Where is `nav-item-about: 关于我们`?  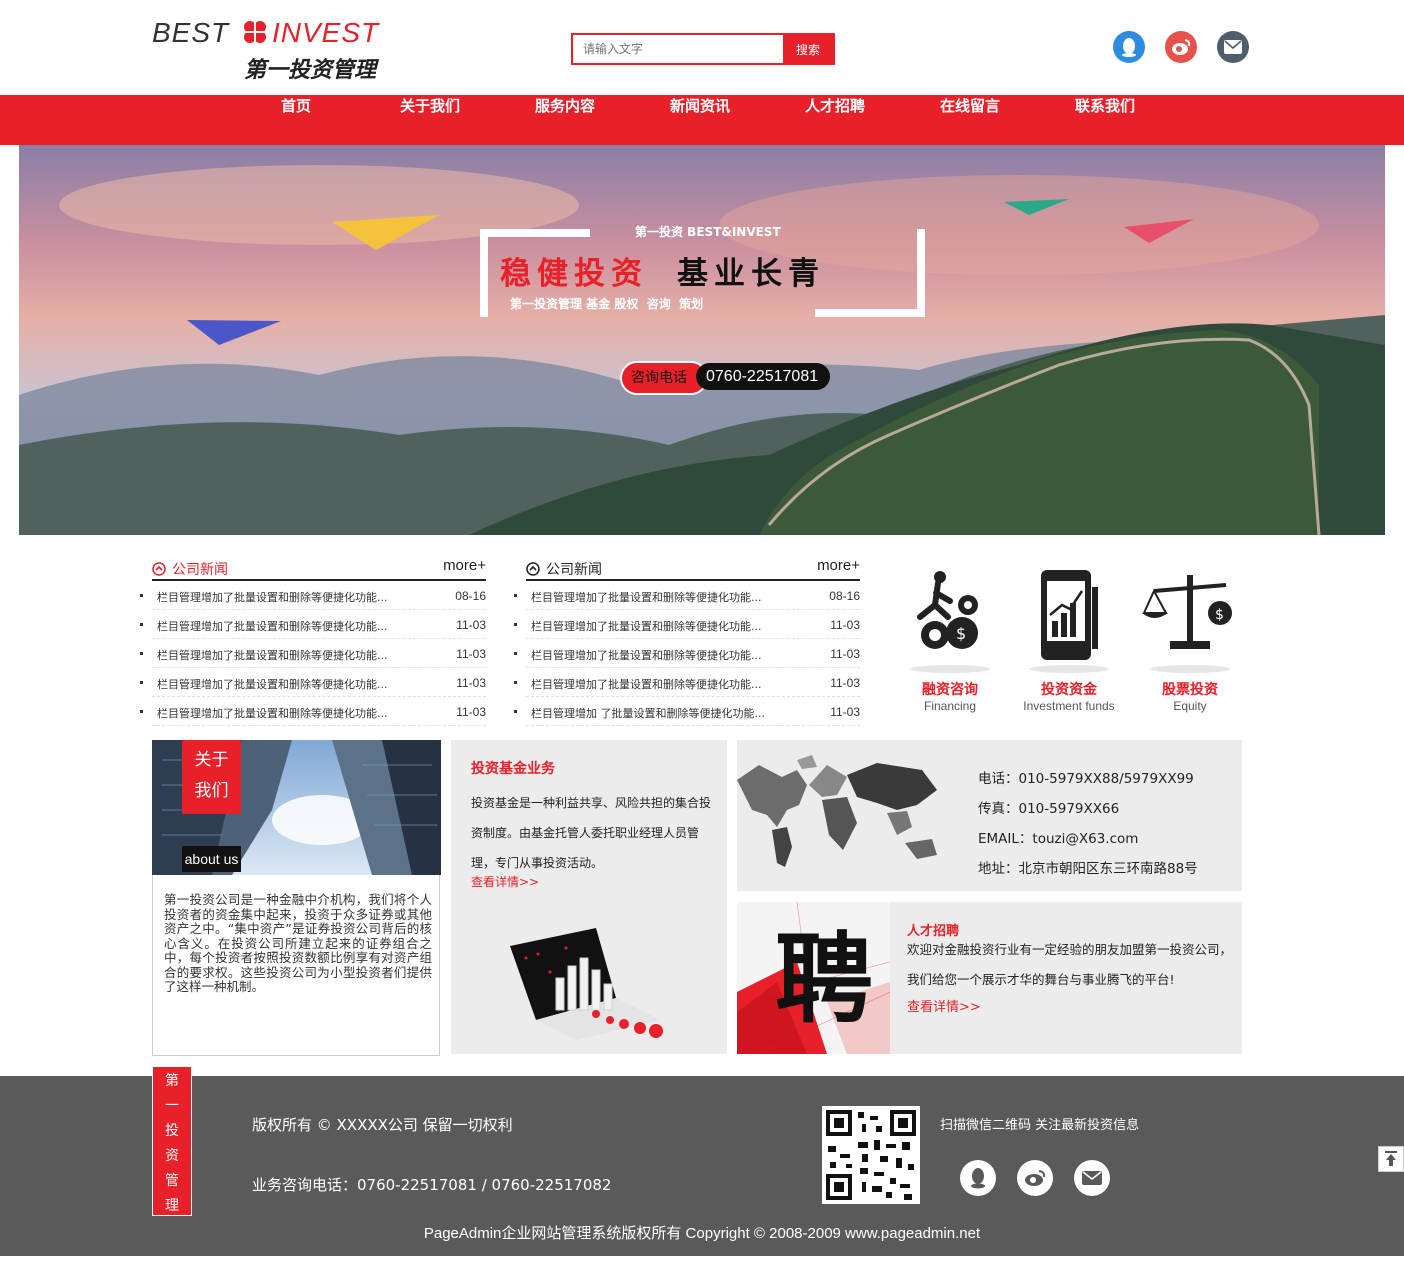 nav-item-about: 关于我们 is located at coordinates (430, 120).